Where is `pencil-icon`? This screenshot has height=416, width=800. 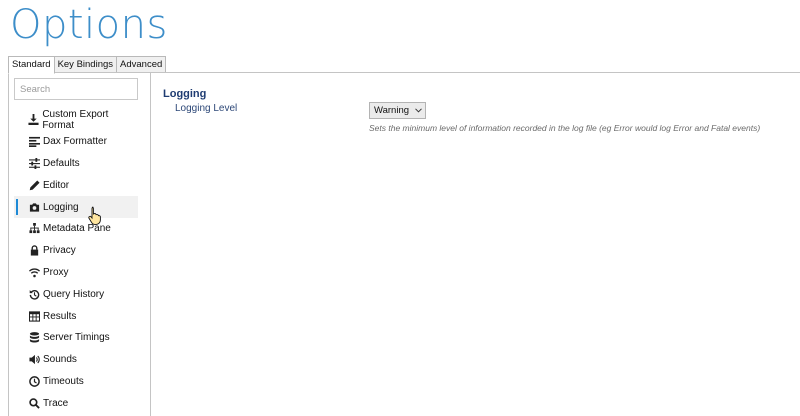
pencil-icon is located at coordinates (34, 185).